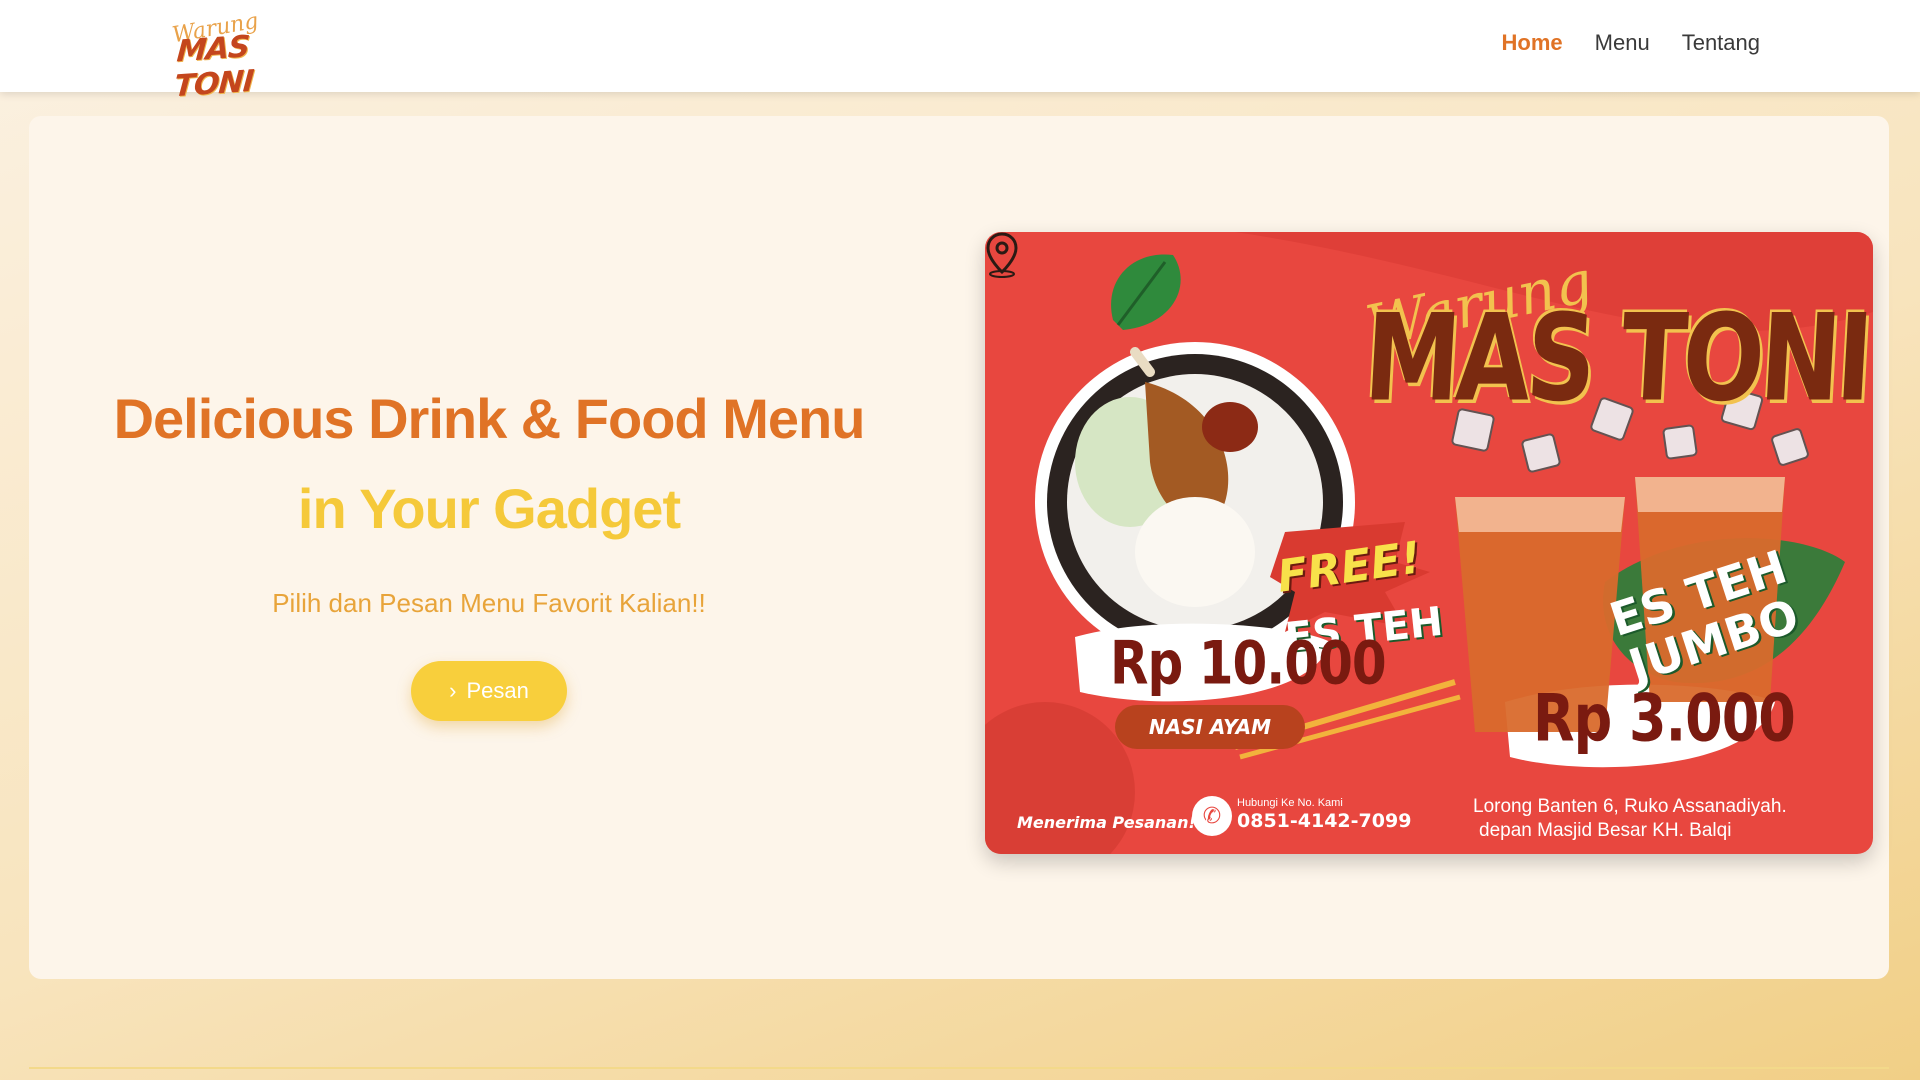  Describe the element at coordinates (489, 418) in the screenshot. I see `hero-headline-line1: Delicious Drink & Food Menu` at that location.